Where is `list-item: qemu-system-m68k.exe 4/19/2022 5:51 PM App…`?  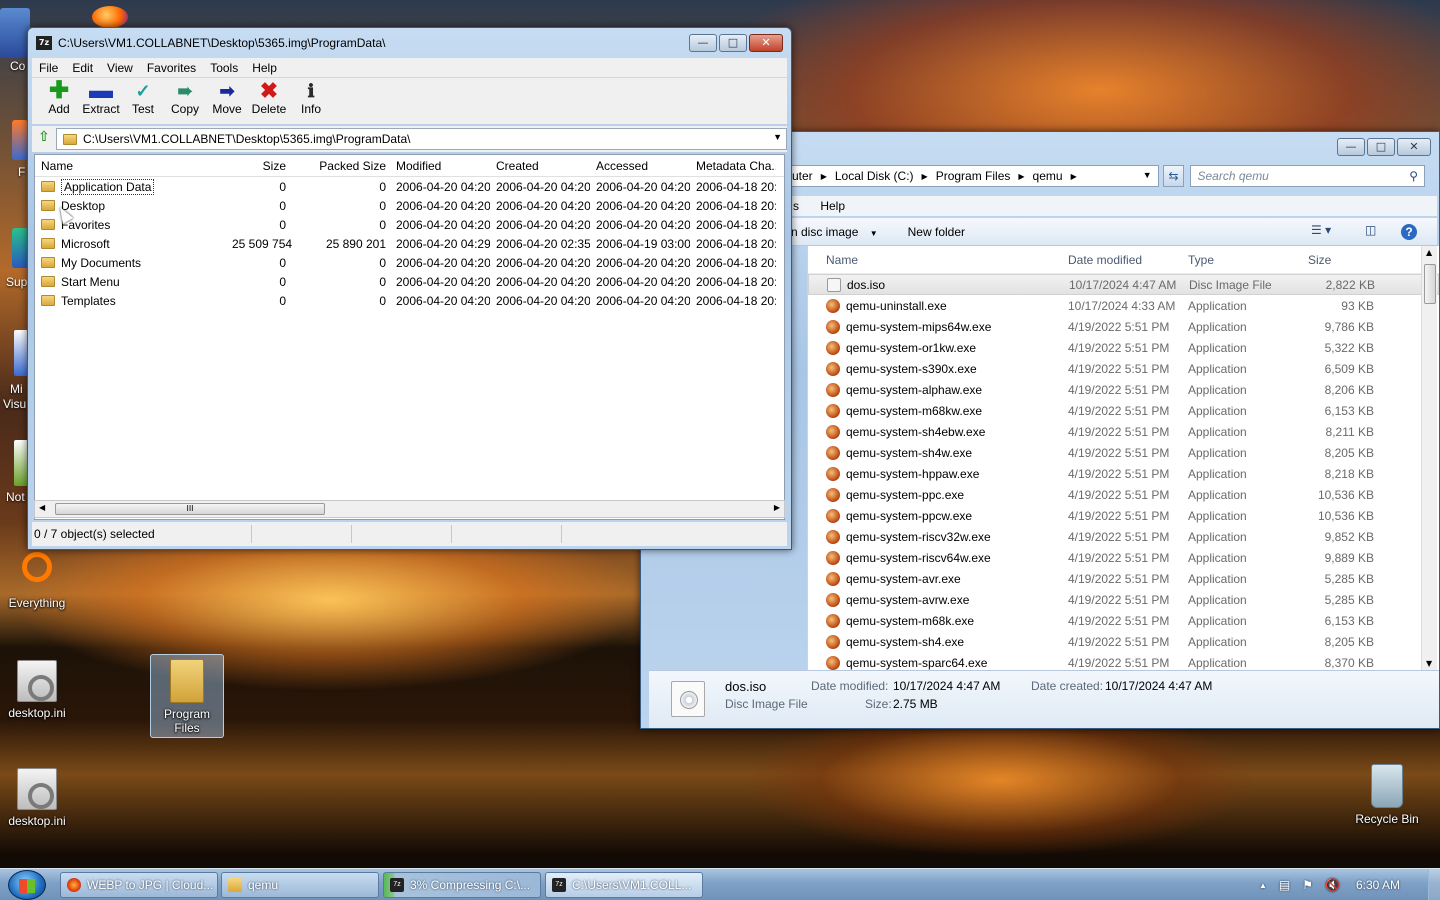
list-item: qemu-system-m68k.exe 4/19/2022 5:51 PM App… is located at coordinates (1123, 620).